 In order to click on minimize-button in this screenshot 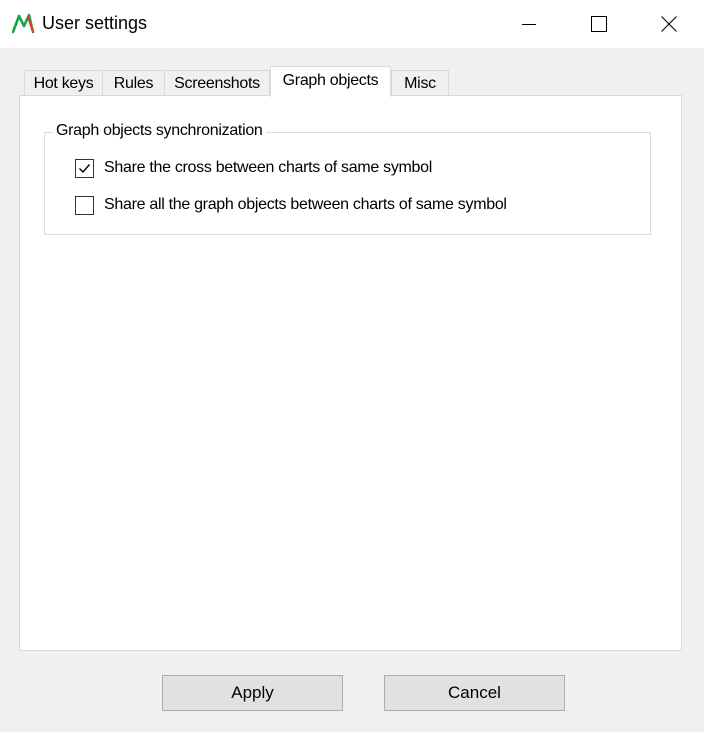, I will do `click(529, 24)`.